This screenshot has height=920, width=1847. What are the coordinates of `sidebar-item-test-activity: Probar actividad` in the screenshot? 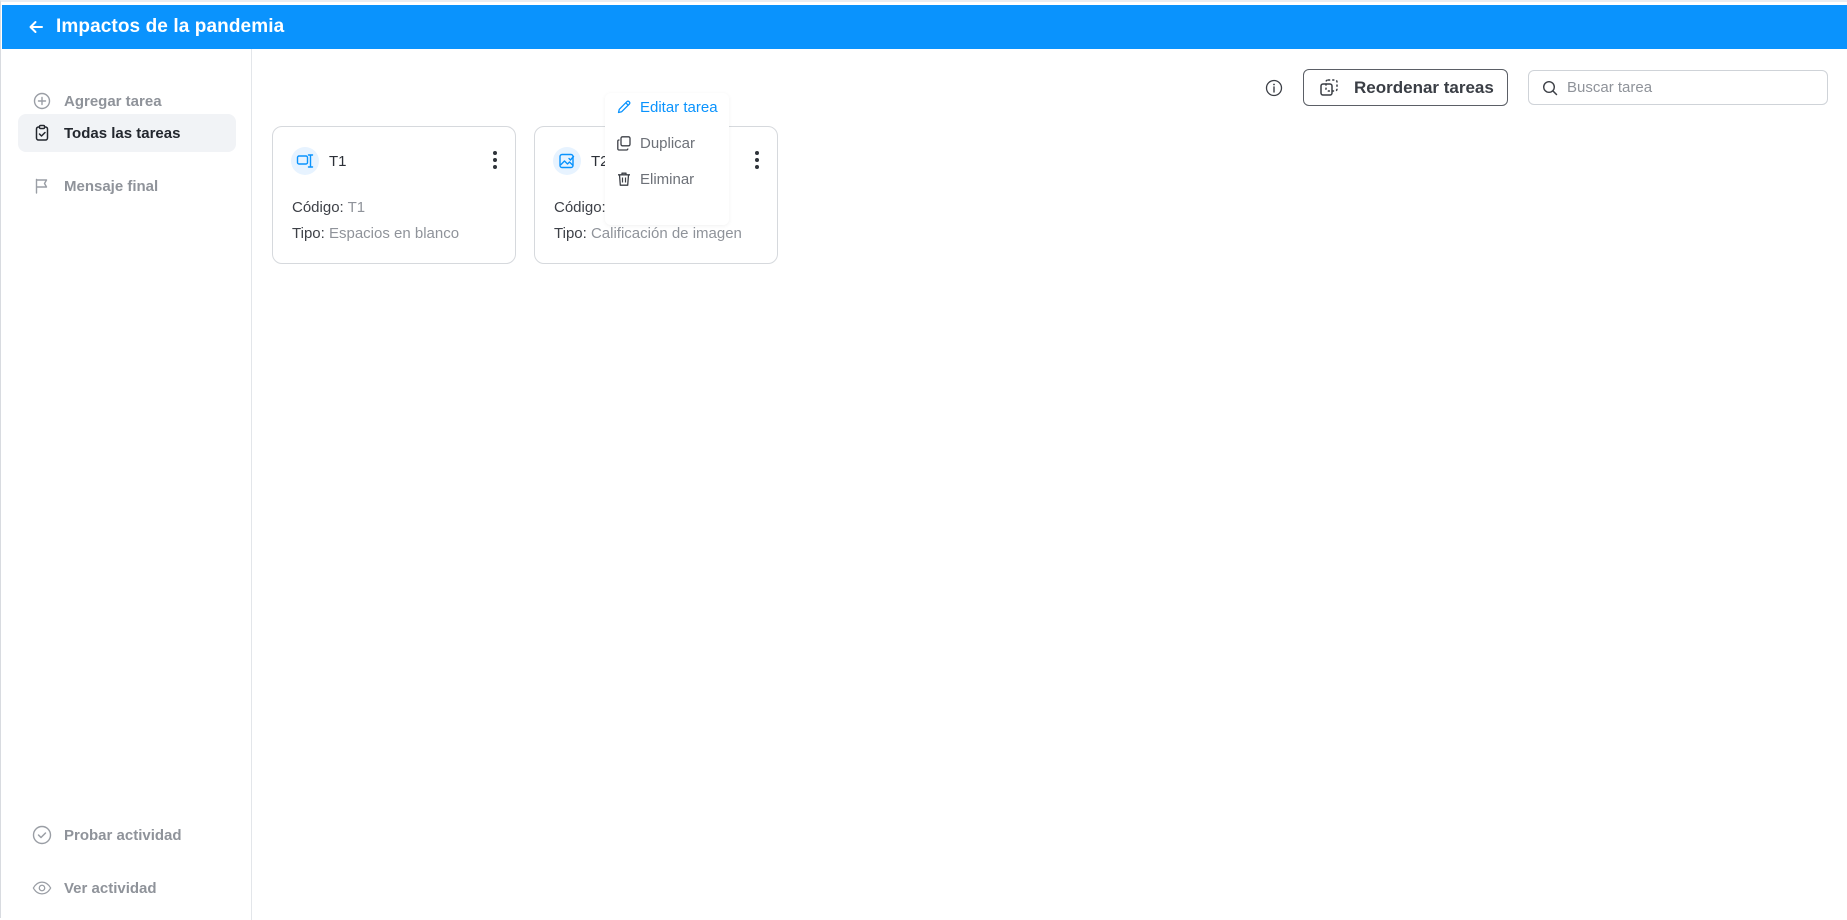 It's located at (127, 835).